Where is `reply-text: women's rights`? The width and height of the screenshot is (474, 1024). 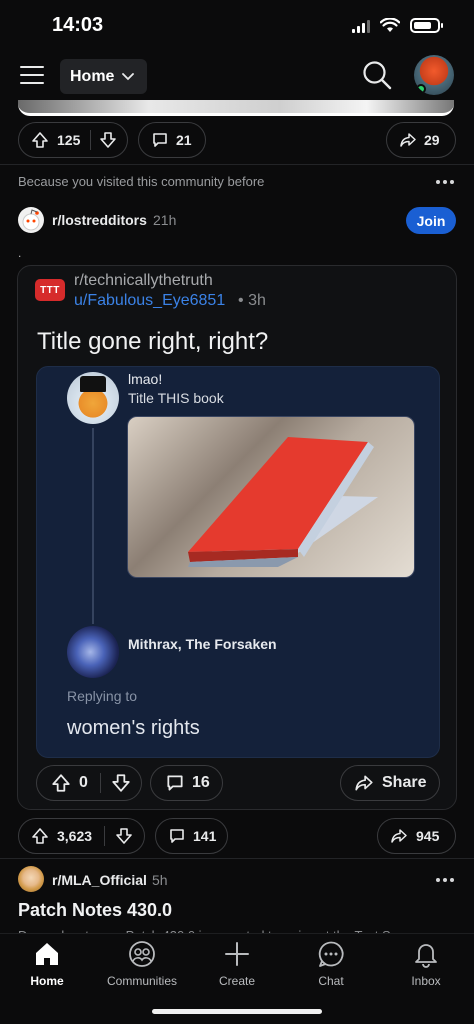 reply-text: women's rights is located at coordinates (133, 728).